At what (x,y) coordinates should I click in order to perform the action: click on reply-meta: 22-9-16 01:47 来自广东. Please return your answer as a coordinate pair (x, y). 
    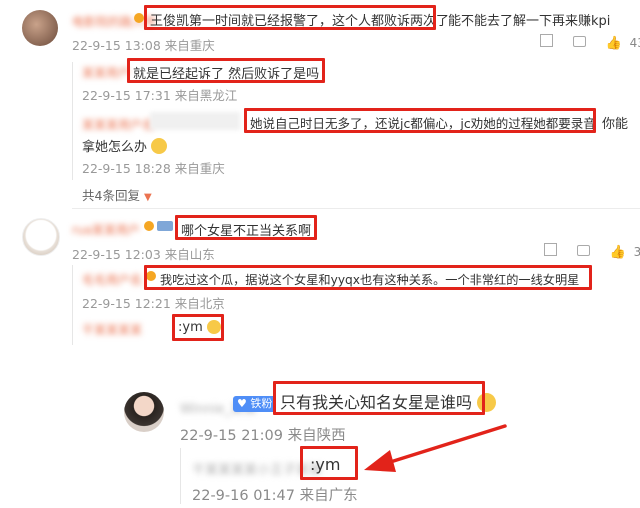
    Looking at the image, I should click on (275, 496).